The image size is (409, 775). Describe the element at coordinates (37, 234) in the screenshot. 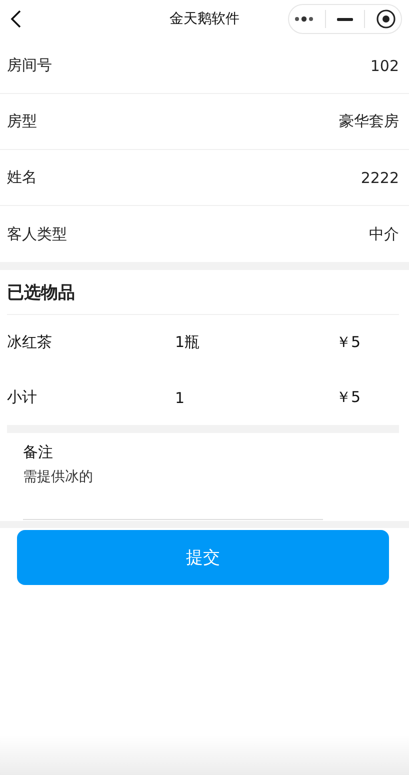

I see `field-label: 客人类型` at that location.